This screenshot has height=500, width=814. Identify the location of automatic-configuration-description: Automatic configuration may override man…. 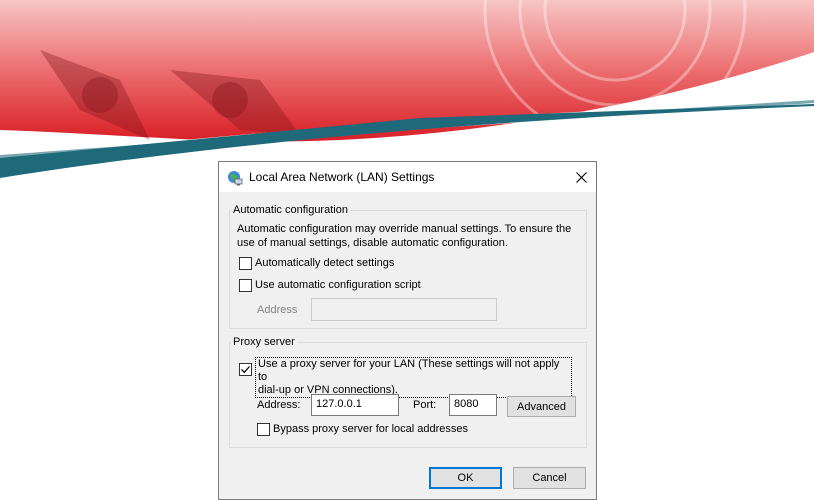
(404, 236).